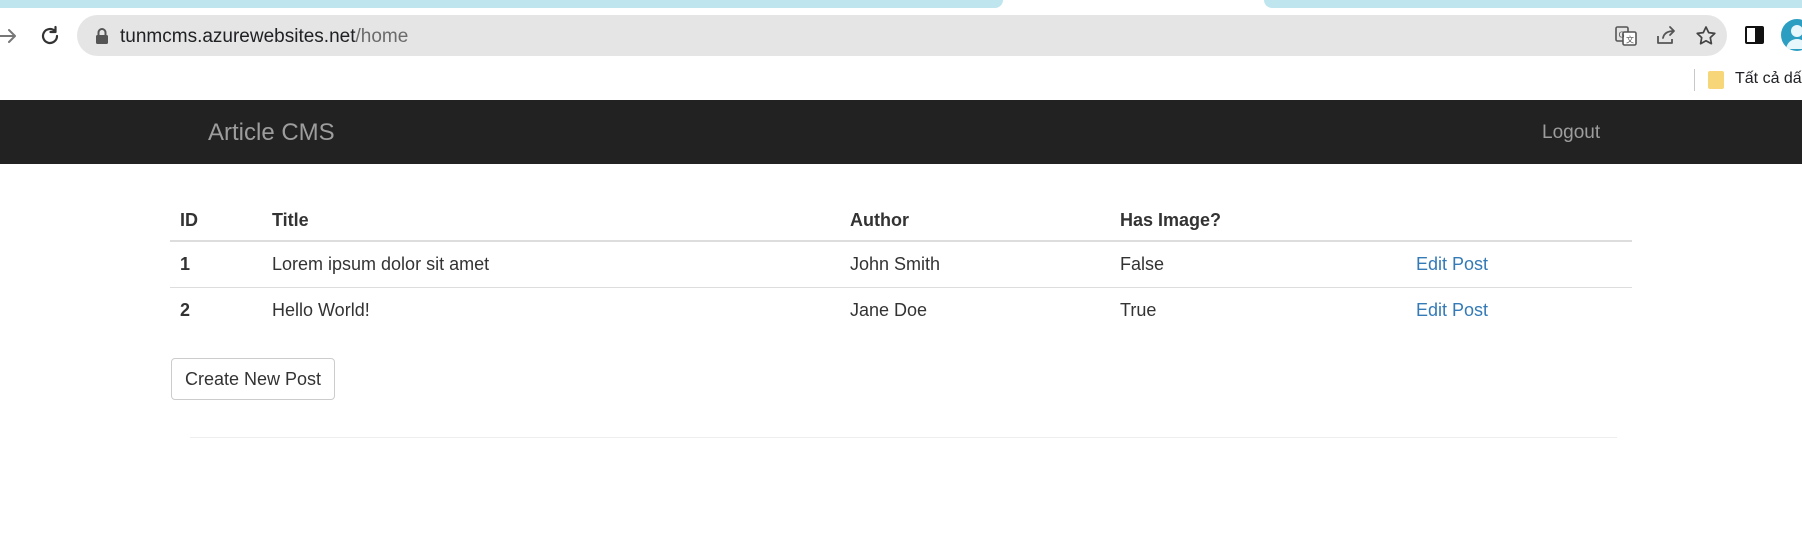  I want to click on profile-icon, so click(1791, 35).